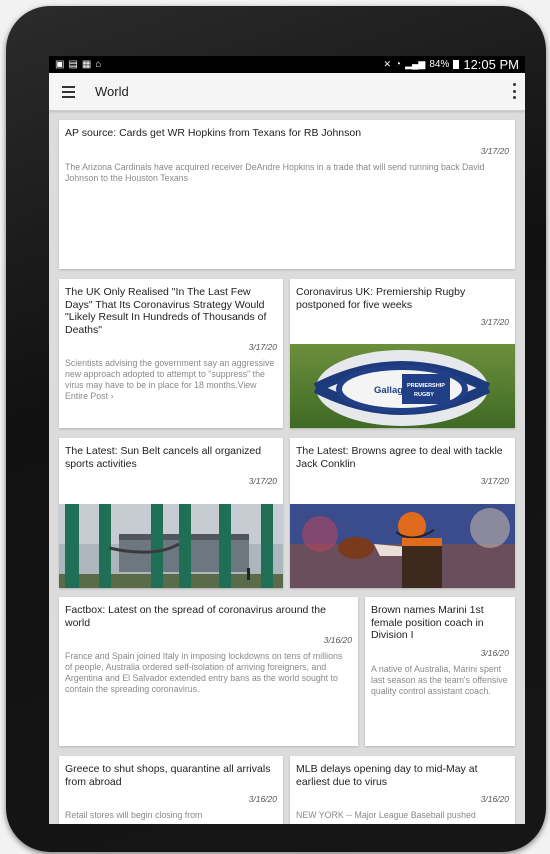  What do you see at coordinates (171, 546) in the screenshot?
I see `stadium-gate-image` at bounding box center [171, 546].